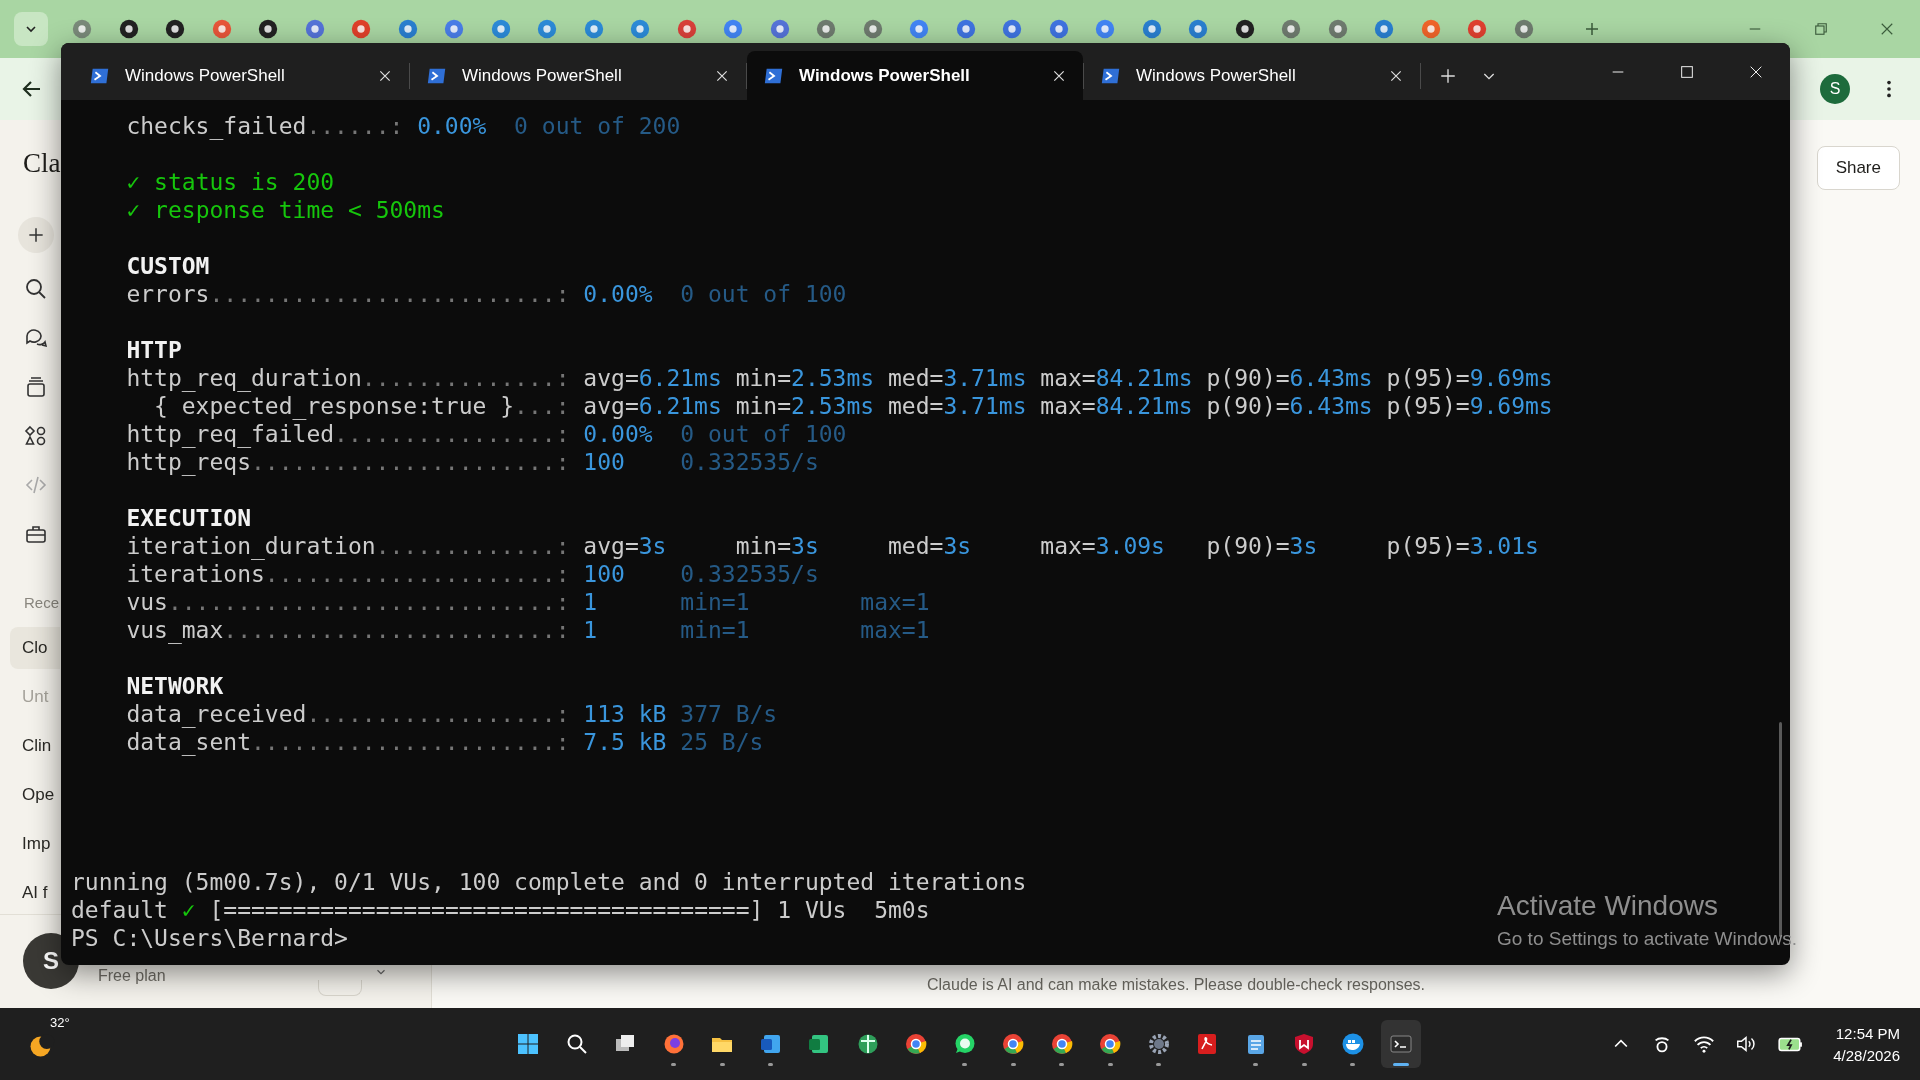 The image size is (1920, 1080). I want to click on start-icon, so click(528, 1044).